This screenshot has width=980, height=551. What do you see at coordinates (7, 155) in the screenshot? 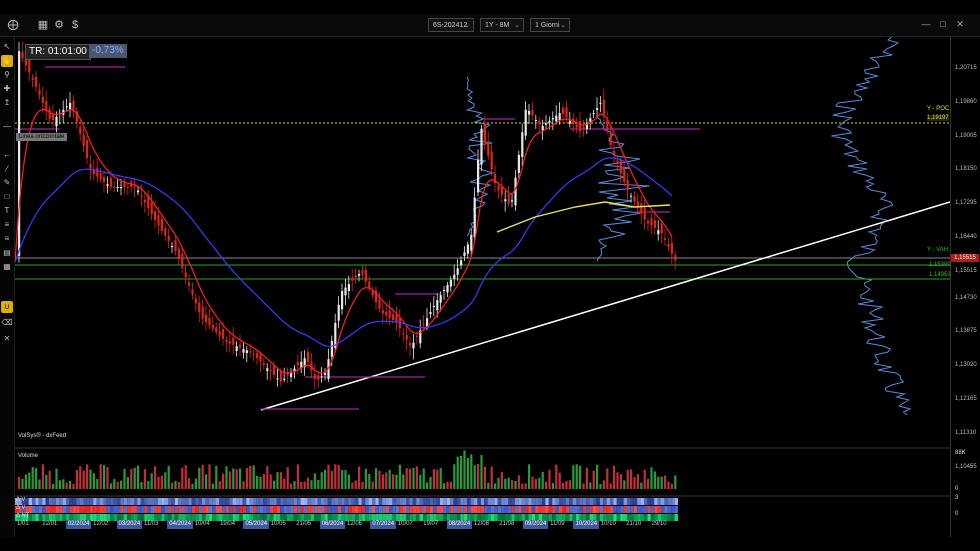
I see `ray-icon: ←` at bounding box center [7, 155].